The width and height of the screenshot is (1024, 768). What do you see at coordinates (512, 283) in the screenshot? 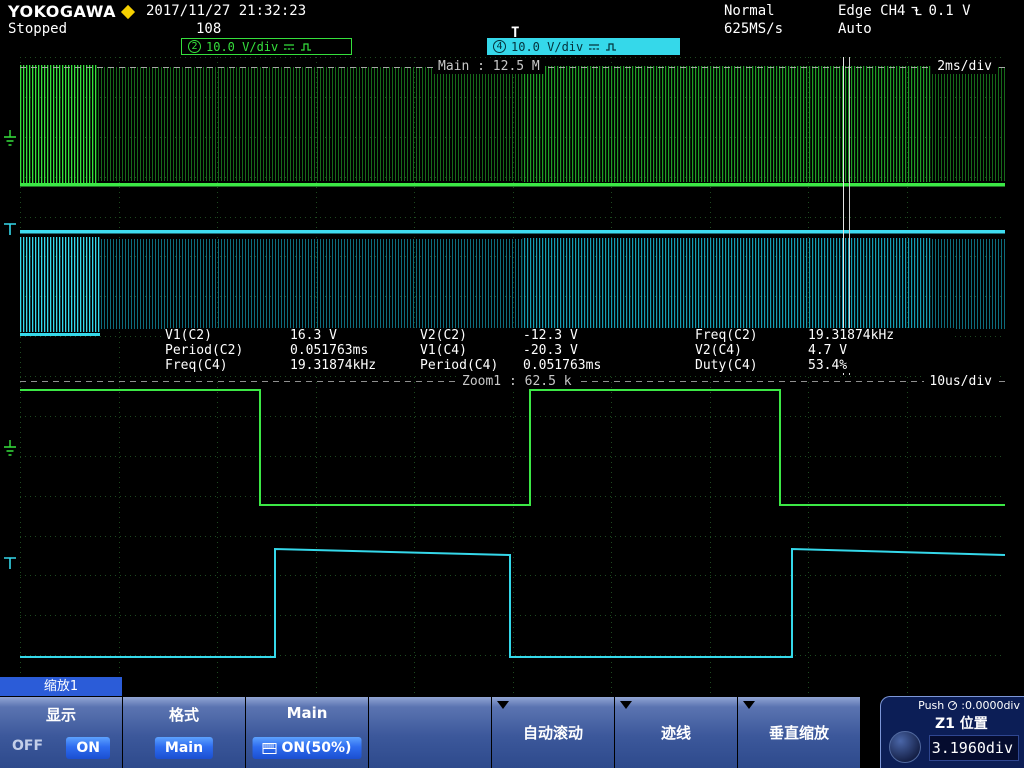
I see `ch4-main-trace` at bounding box center [512, 283].